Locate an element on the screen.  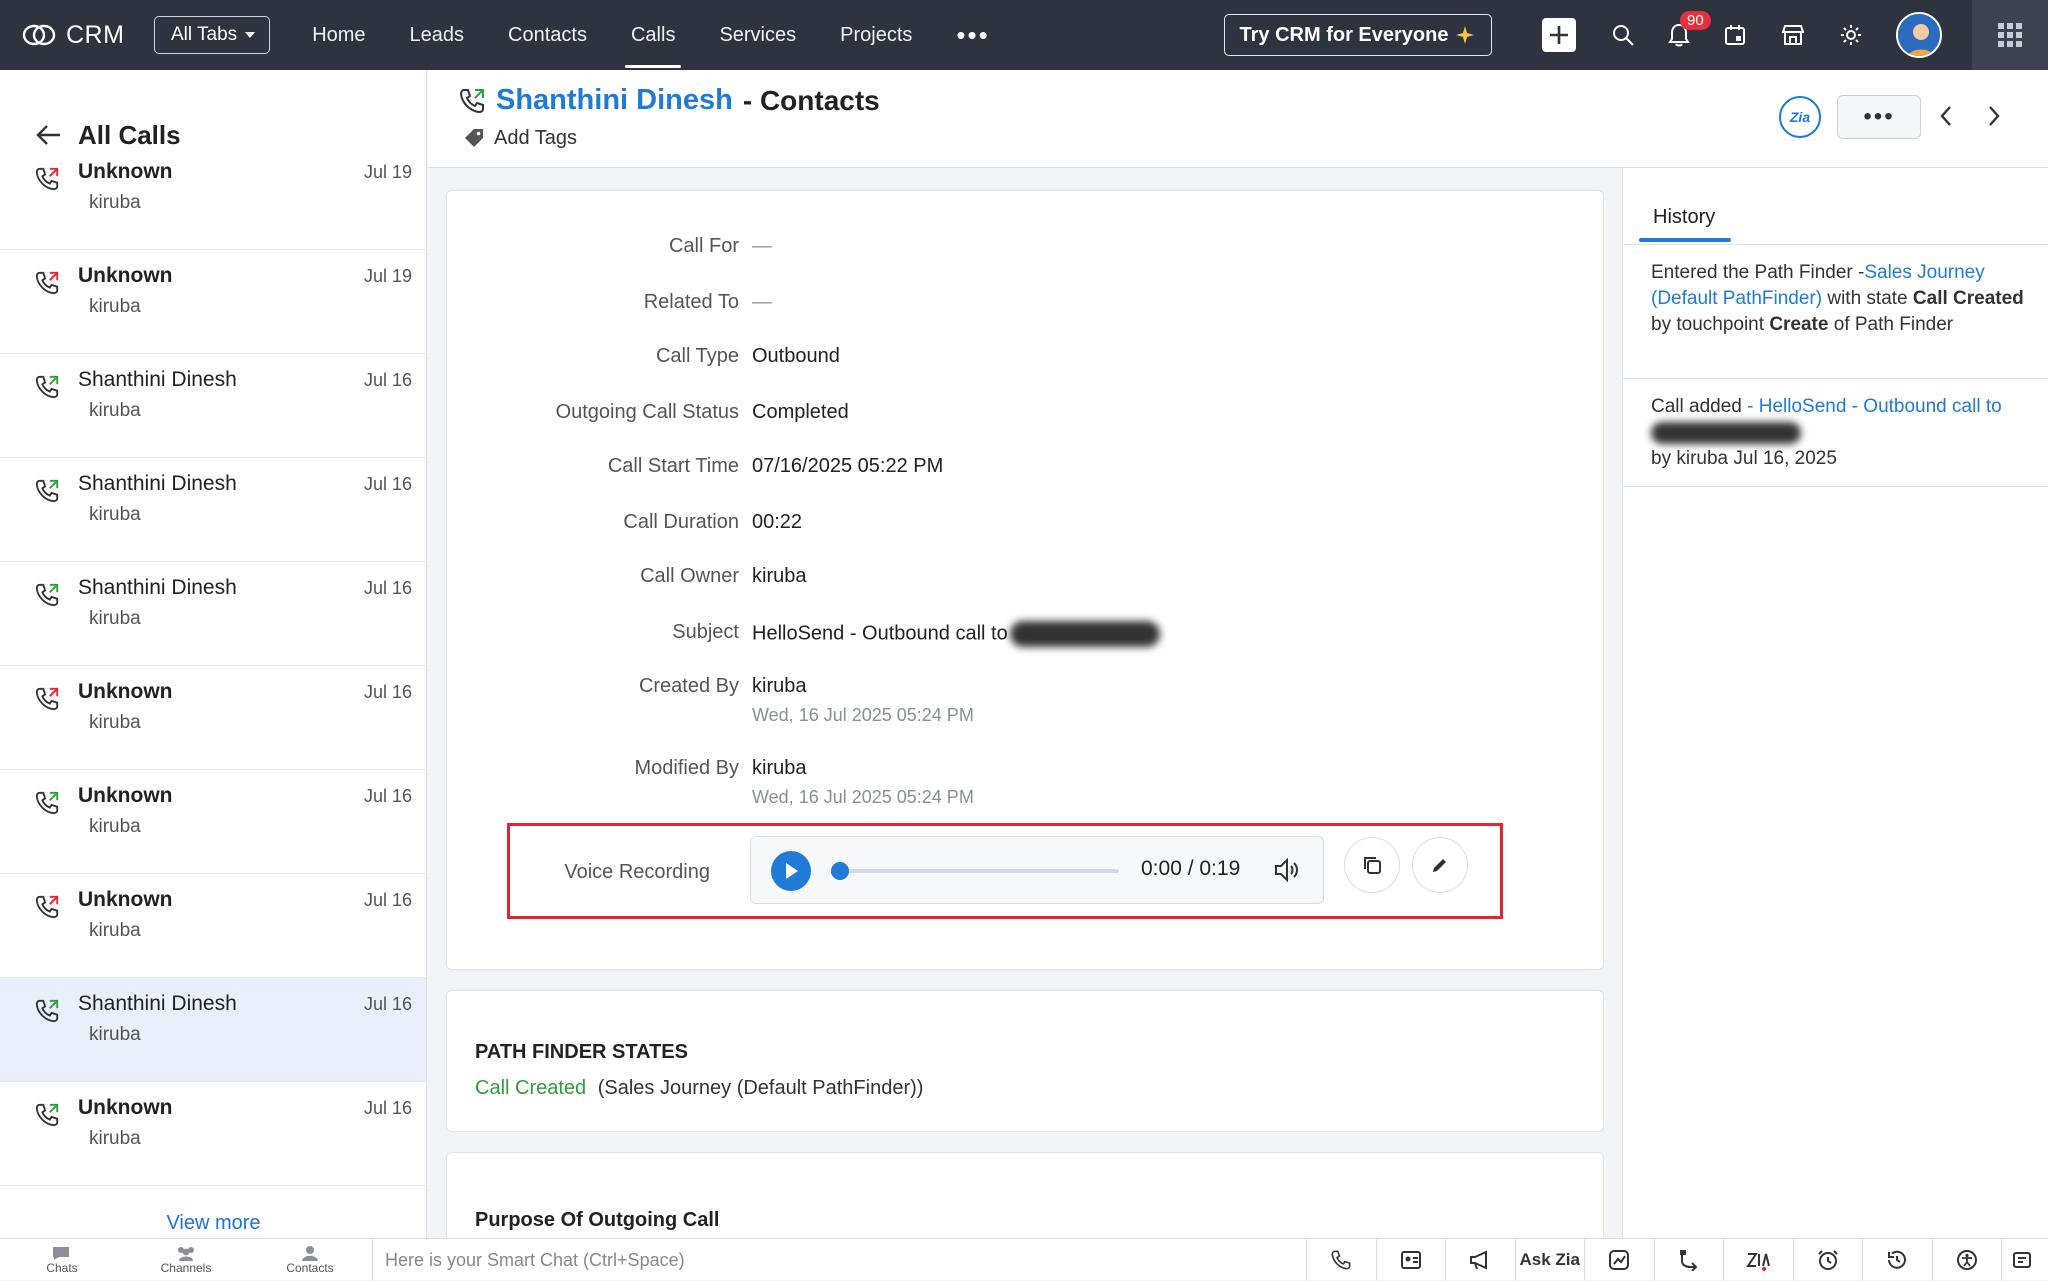
marketplace-button is located at coordinates (1793, 35).